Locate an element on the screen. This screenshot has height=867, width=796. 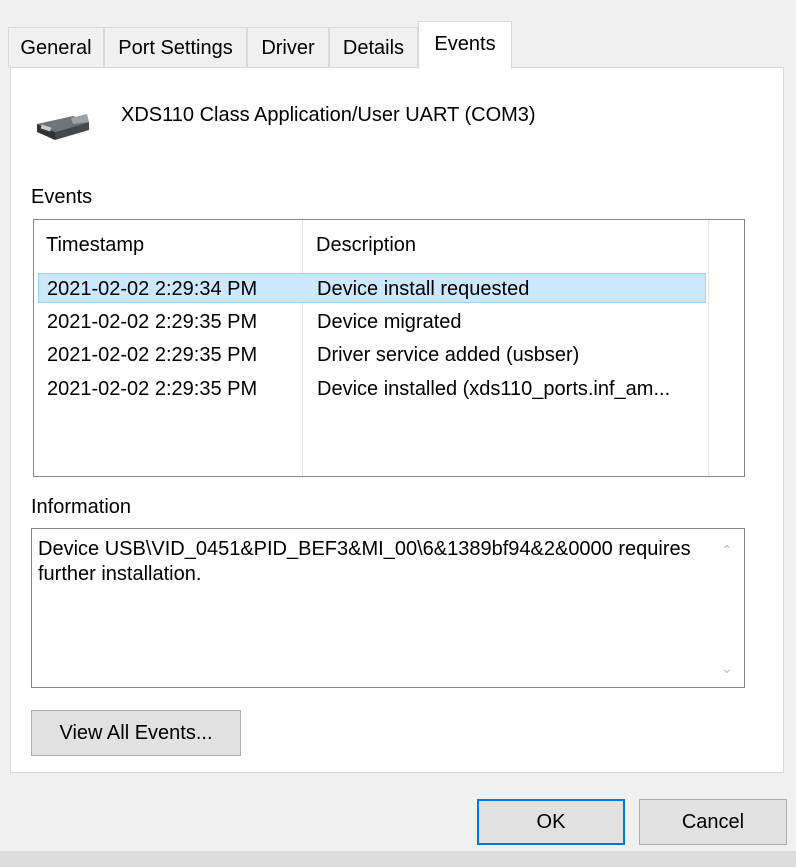
column-separator is located at coordinates (708, 348).